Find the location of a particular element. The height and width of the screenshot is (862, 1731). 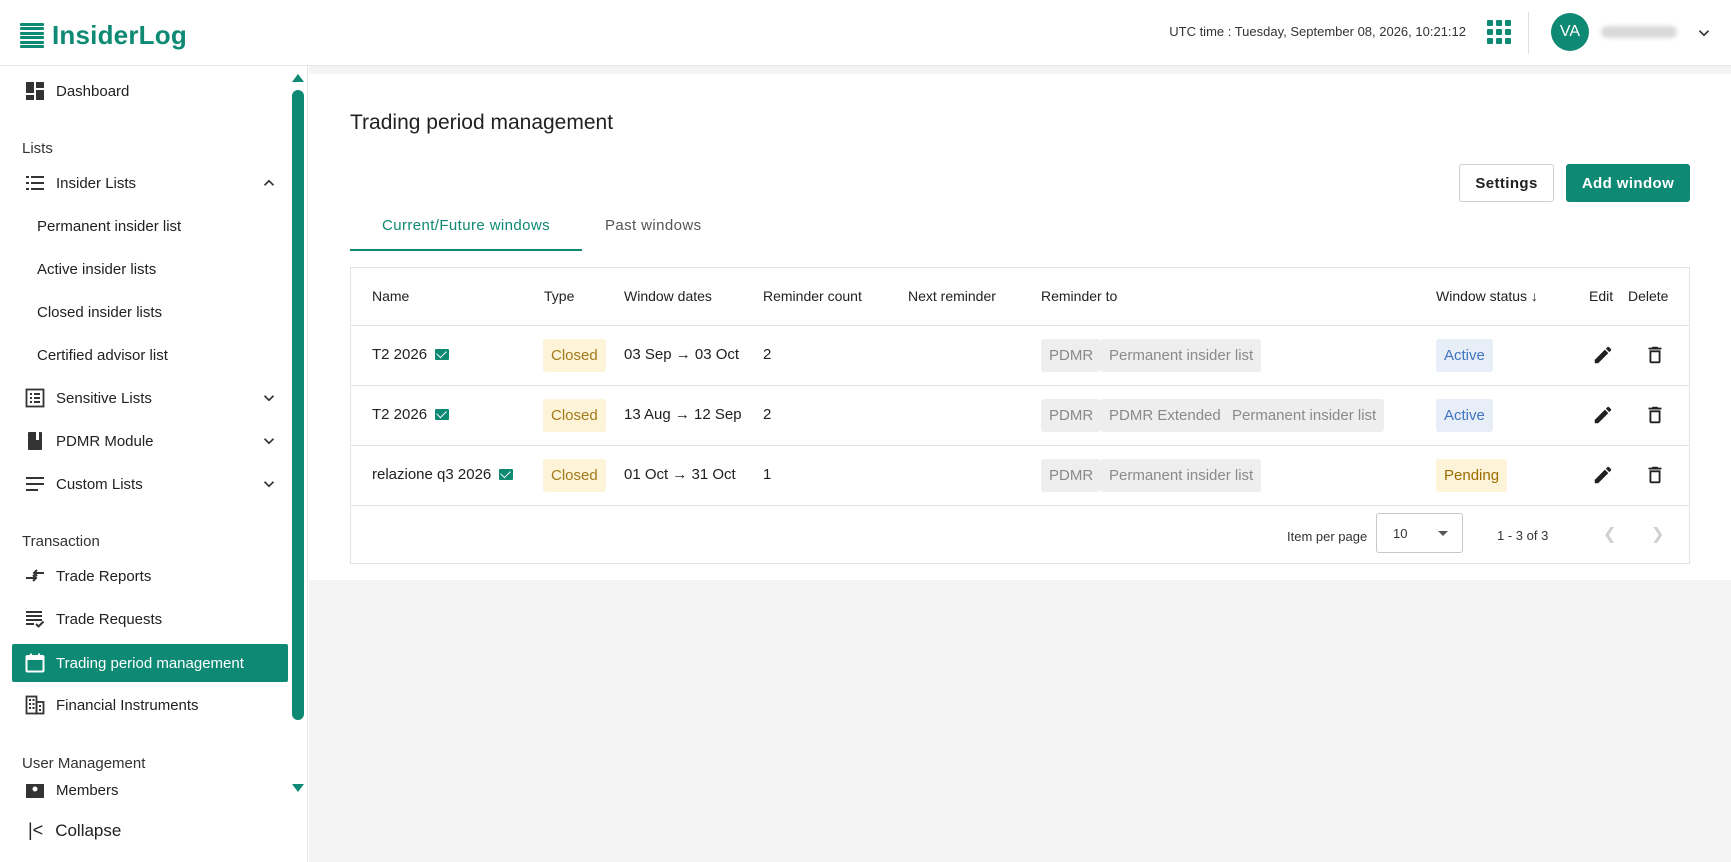

sidebar-item-financial-instruments: Financial Instruments is located at coordinates (150, 705).